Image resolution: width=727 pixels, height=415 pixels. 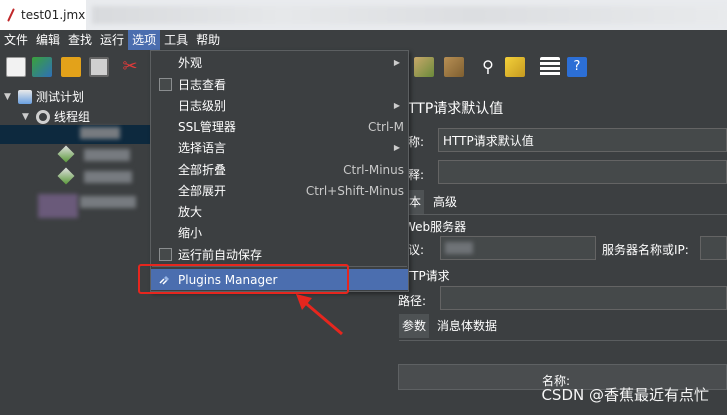 I want to click on file-tab: test01.jmx, so click(x=43, y=15).